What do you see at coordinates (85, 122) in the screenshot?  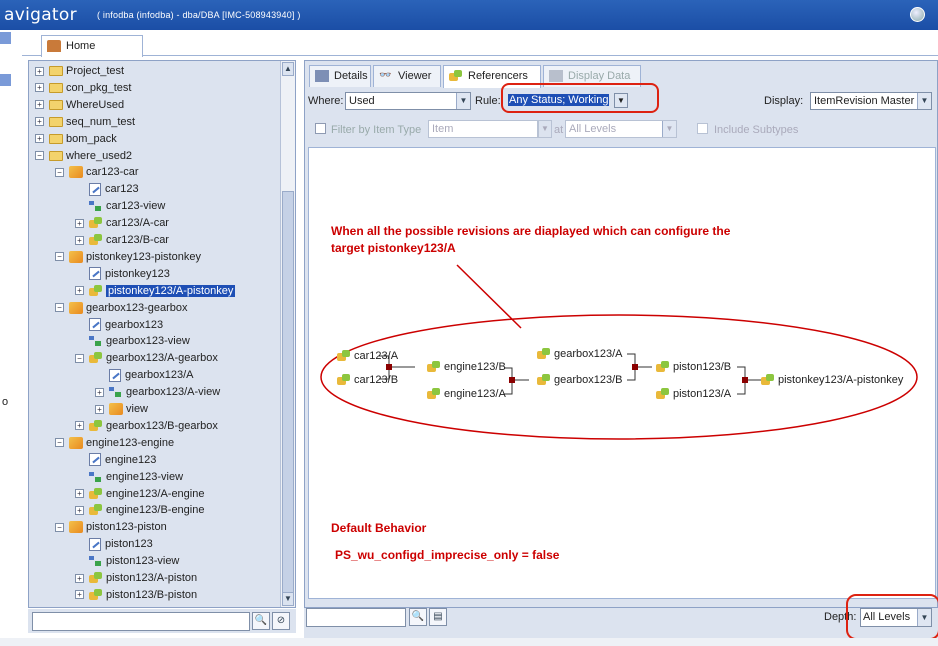 I see `tree-item: + seq_num_test` at bounding box center [85, 122].